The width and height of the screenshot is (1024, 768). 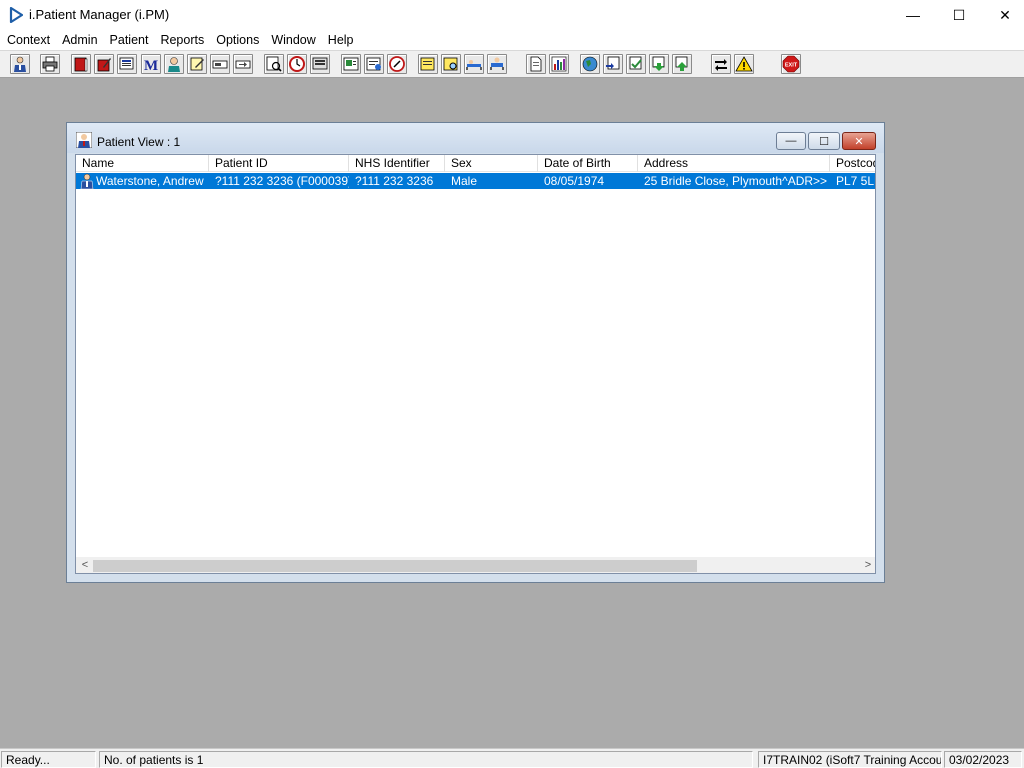 I want to click on horizontal-scrollbar: < >, so click(x=475, y=565).